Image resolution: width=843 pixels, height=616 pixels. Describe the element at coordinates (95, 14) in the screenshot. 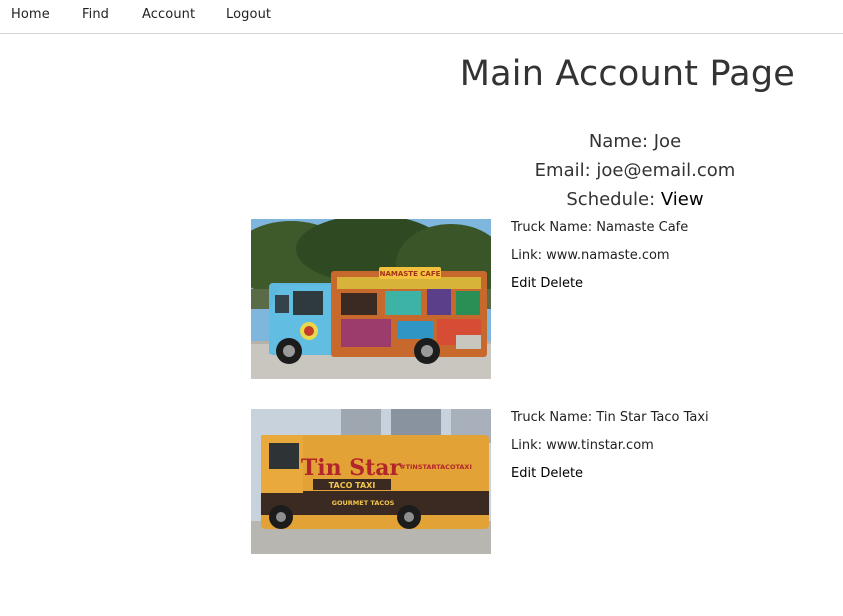

I see `nav-find-link: Find` at that location.